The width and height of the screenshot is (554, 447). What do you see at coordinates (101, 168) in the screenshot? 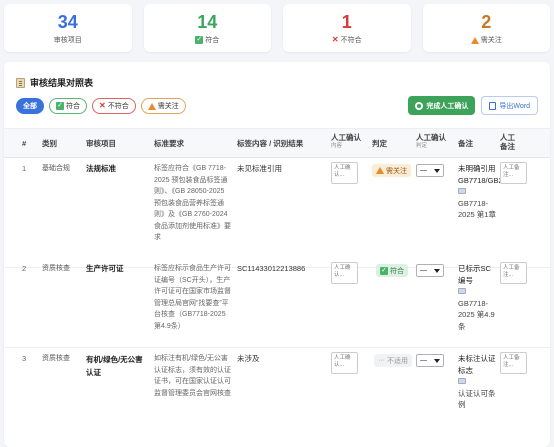
I see `row-item: 法规标准` at bounding box center [101, 168].